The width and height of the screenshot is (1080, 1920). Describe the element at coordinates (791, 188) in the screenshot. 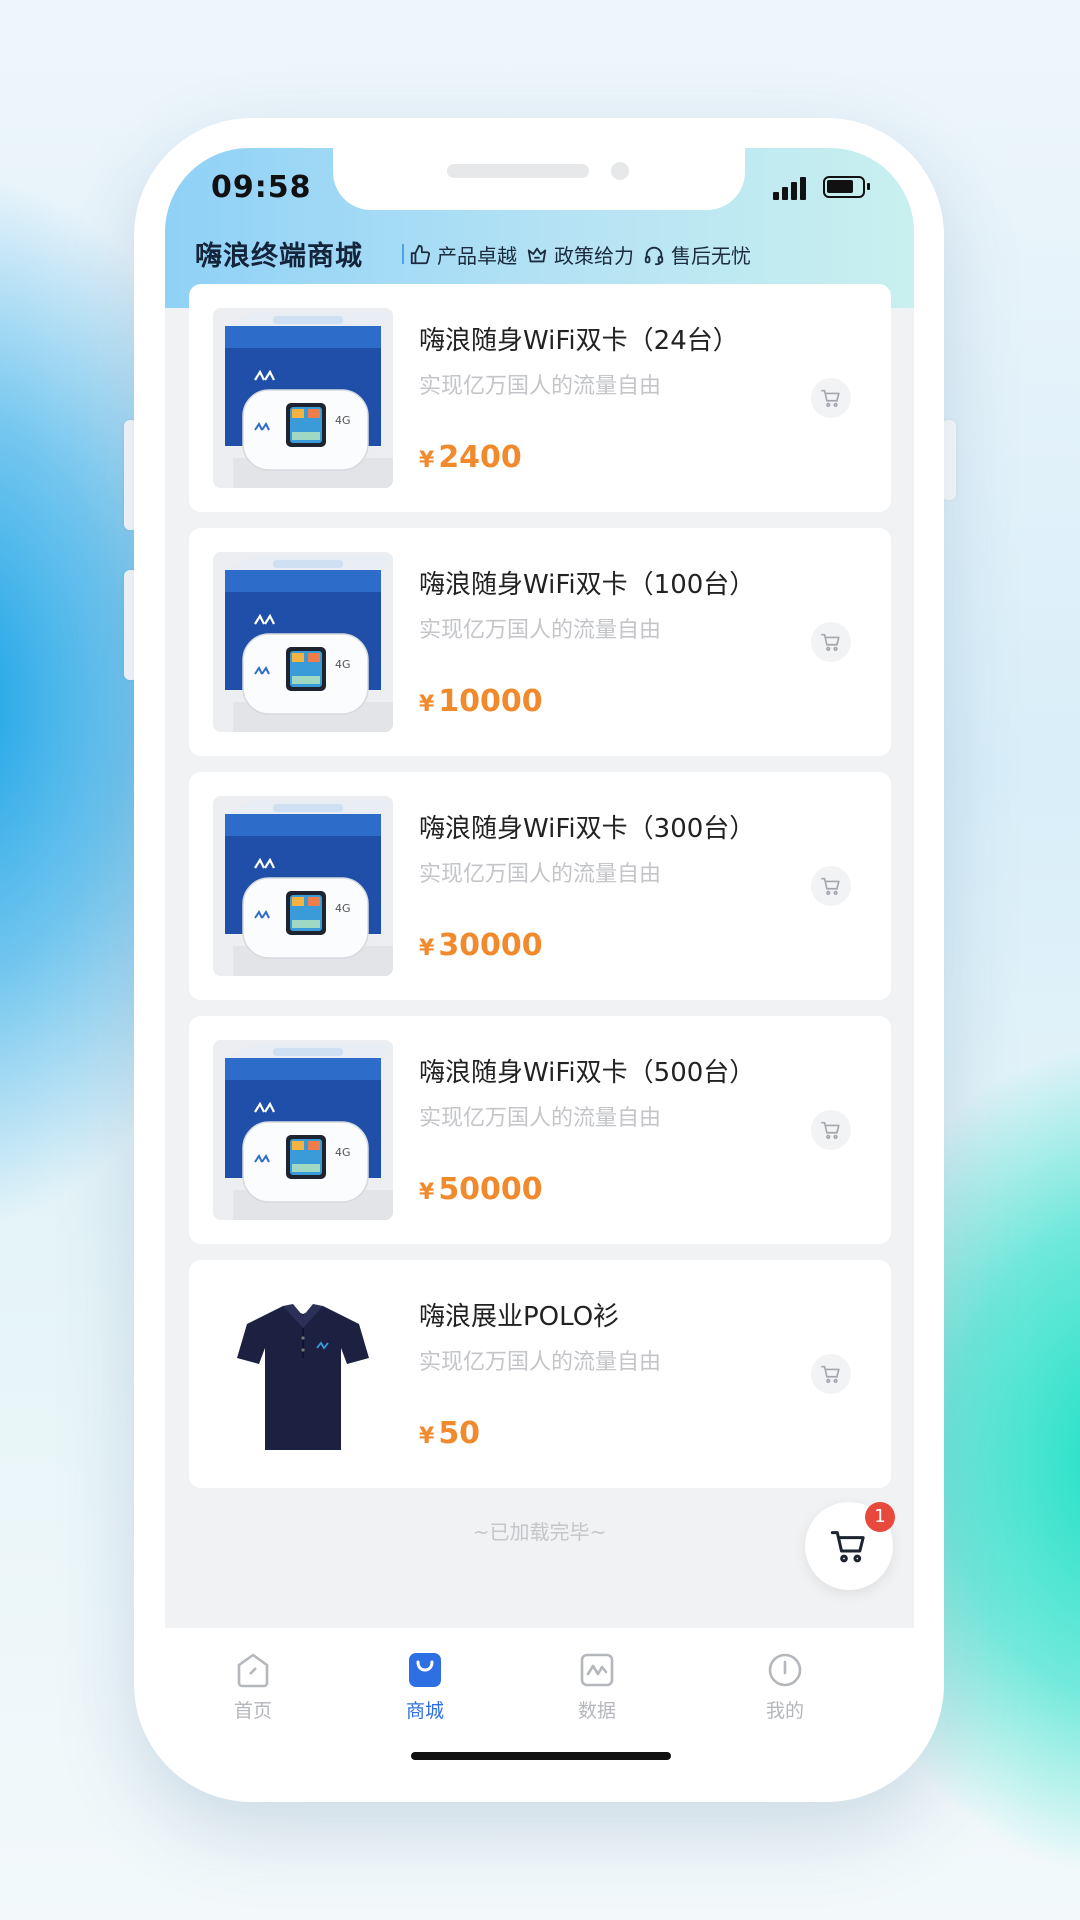

I see `signal-icon` at that location.